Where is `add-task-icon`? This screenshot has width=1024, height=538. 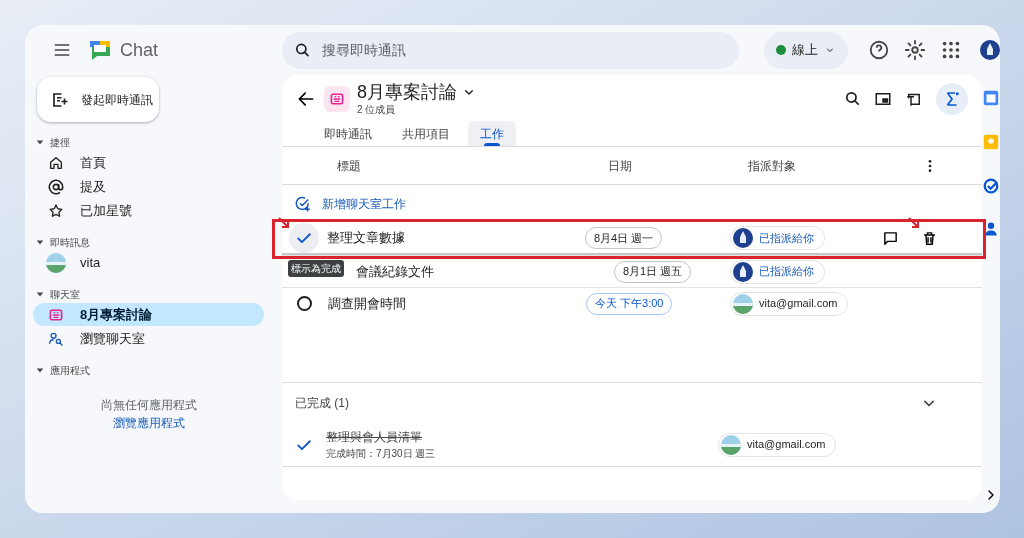
add-task-icon is located at coordinates (303, 204).